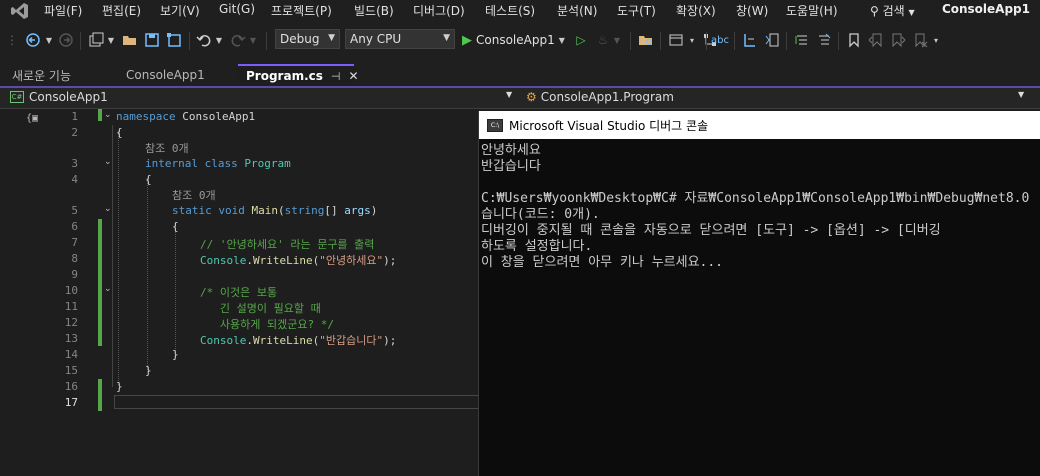 The width and height of the screenshot is (1040, 476). Describe the element at coordinates (609, 125) in the screenshot. I see `console-title: Microsoft Visual Studio 디버그 콘솔` at that location.